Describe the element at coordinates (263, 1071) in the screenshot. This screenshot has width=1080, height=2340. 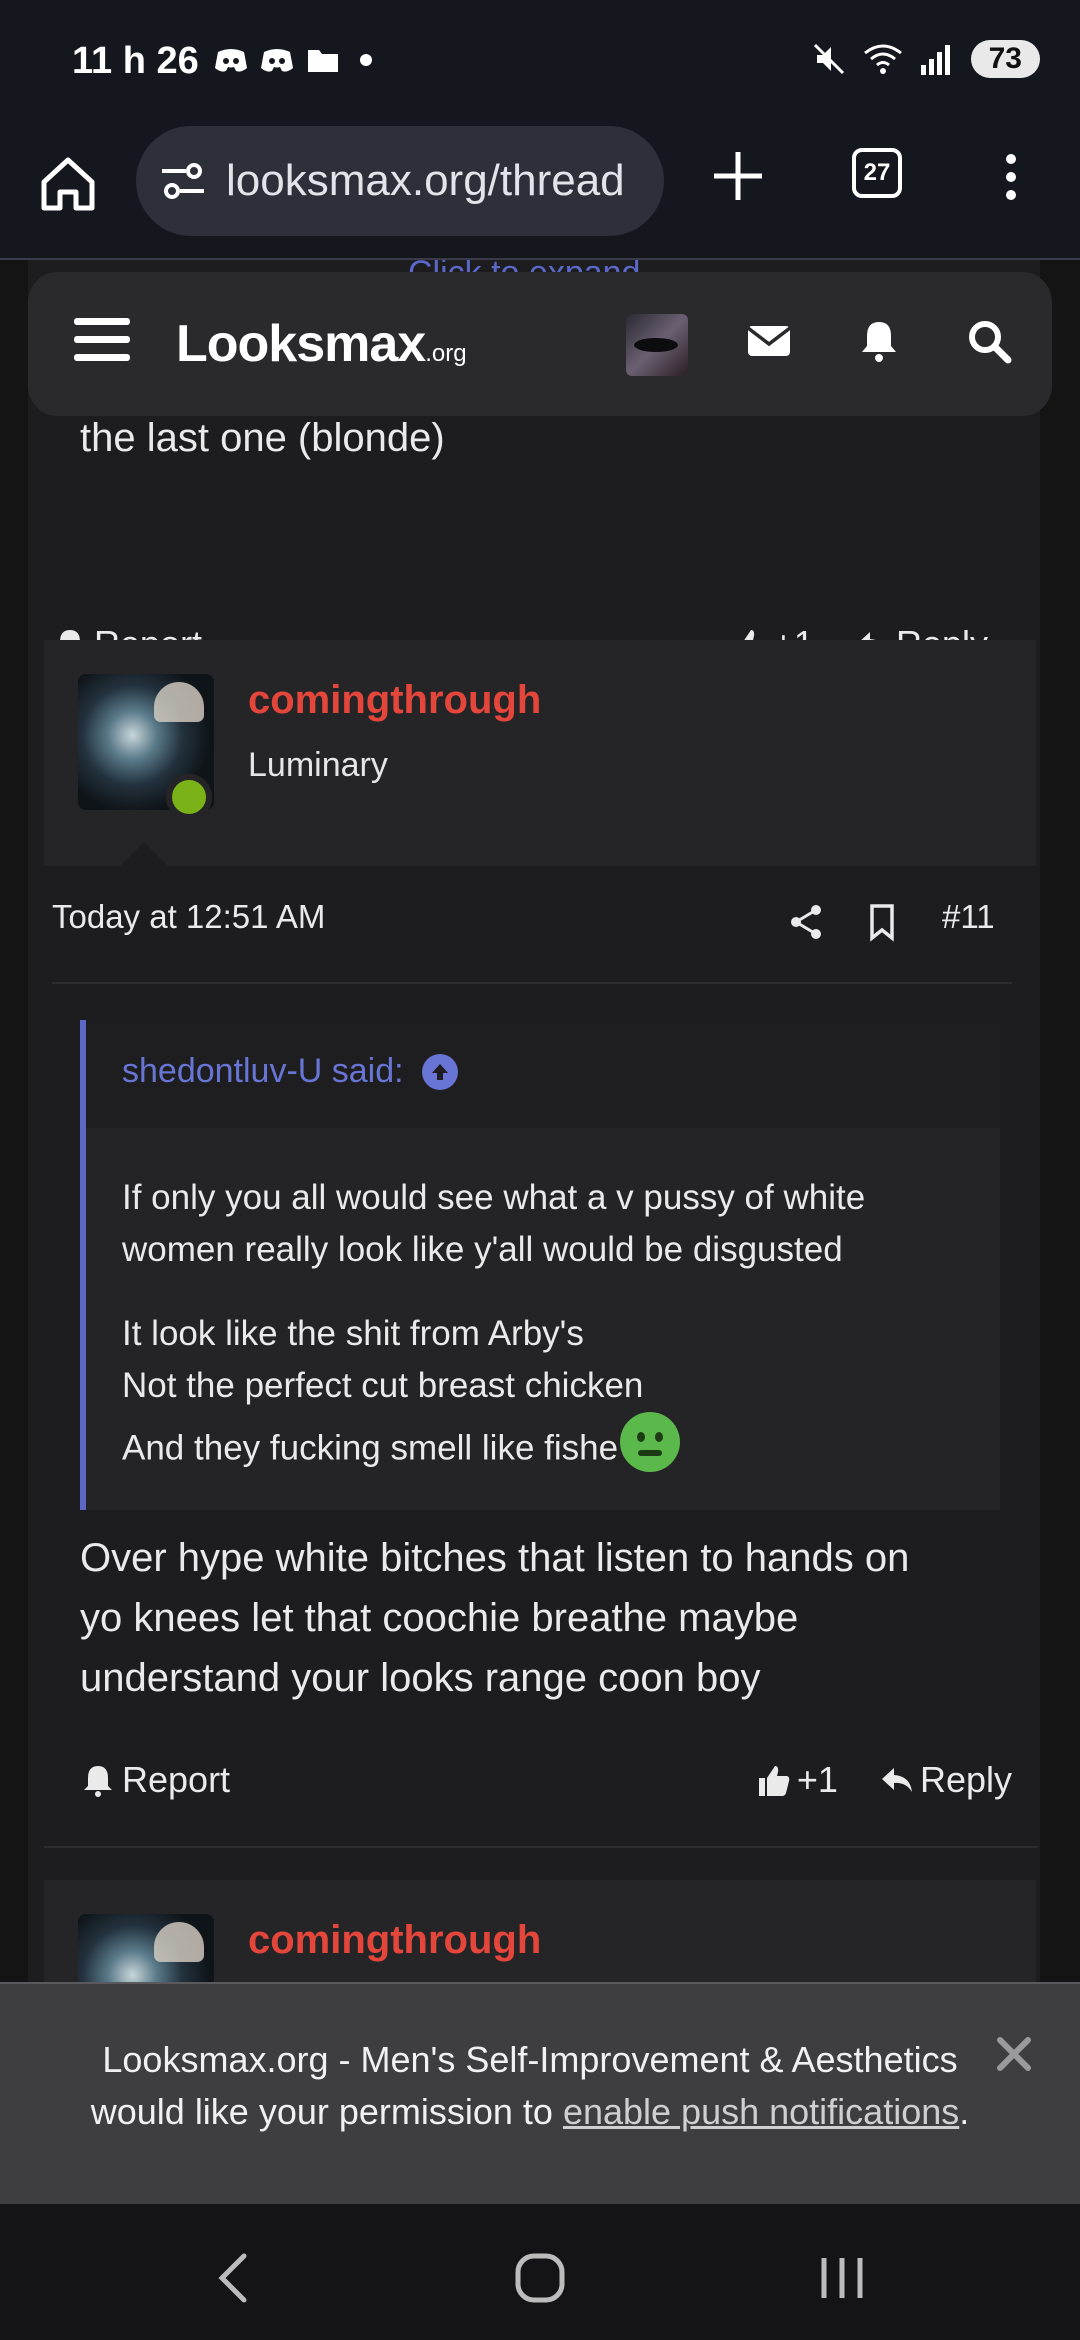
I see `quote-author: shedontluv-U said:` at that location.